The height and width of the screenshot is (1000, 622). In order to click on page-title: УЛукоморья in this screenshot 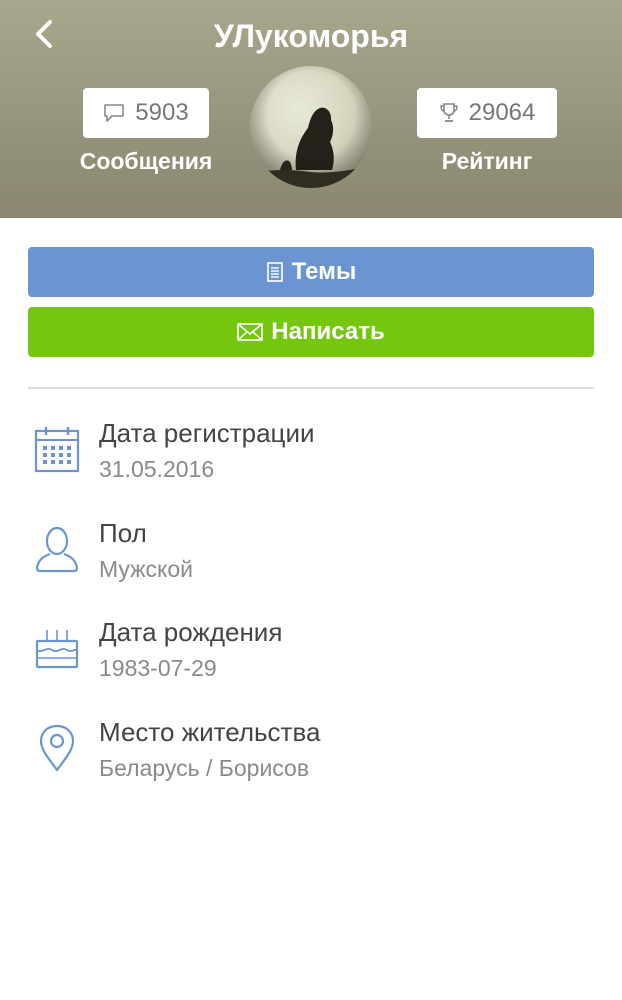, I will do `click(311, 36)`.